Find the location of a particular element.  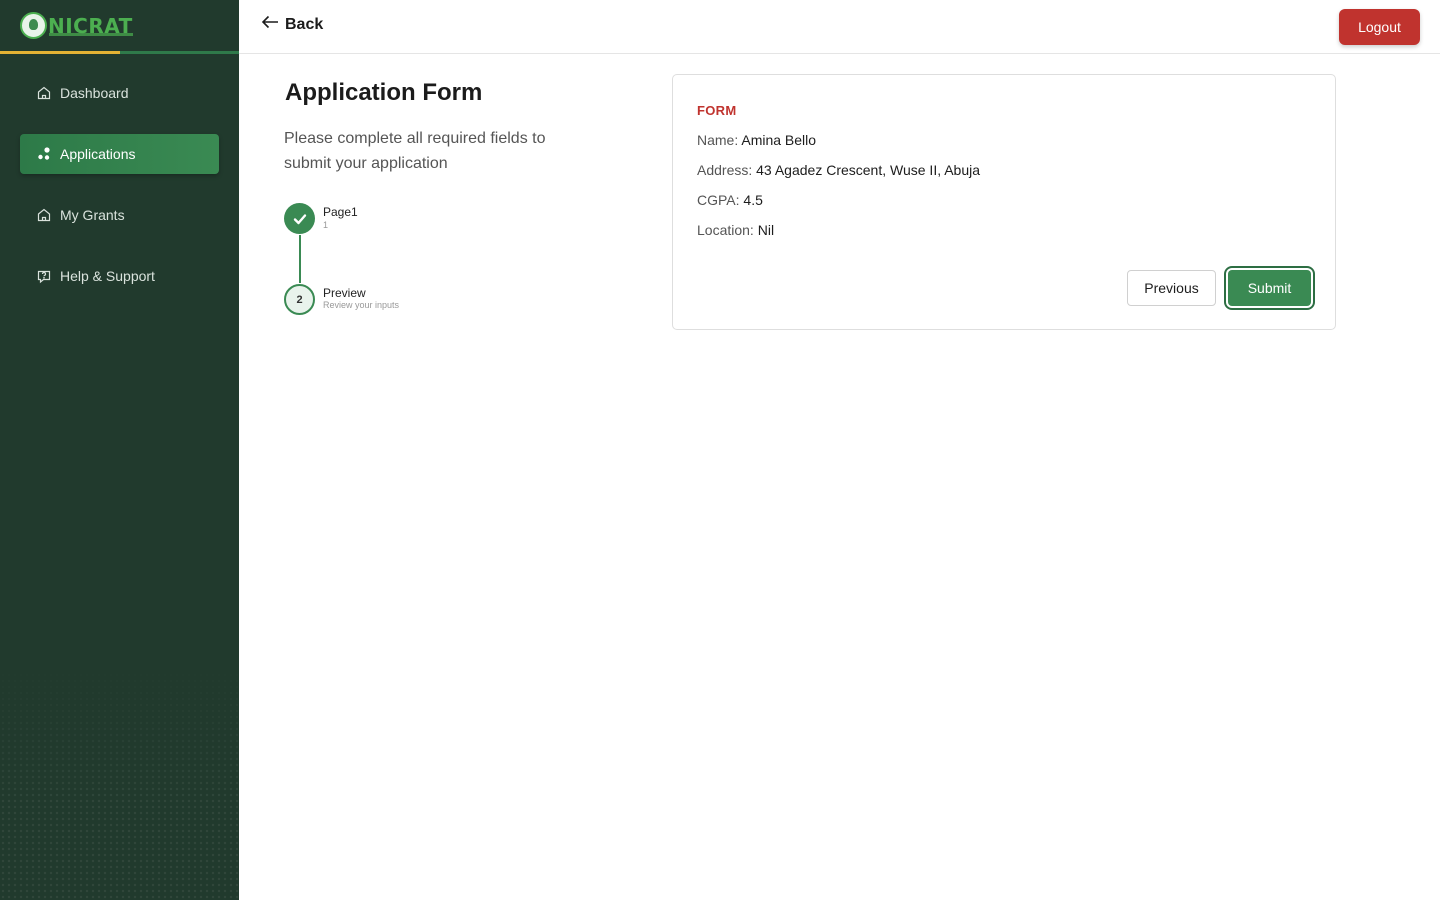

sidebar-item-dashboard: Dashboard is located at coordinates (119, 93).